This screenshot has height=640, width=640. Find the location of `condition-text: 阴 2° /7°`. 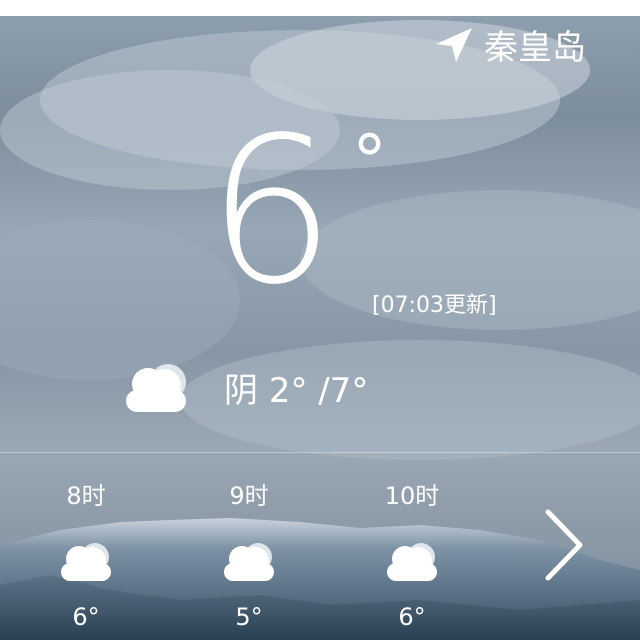

condition-text: 阴 2° /7° is located at coordinates (296, 387).